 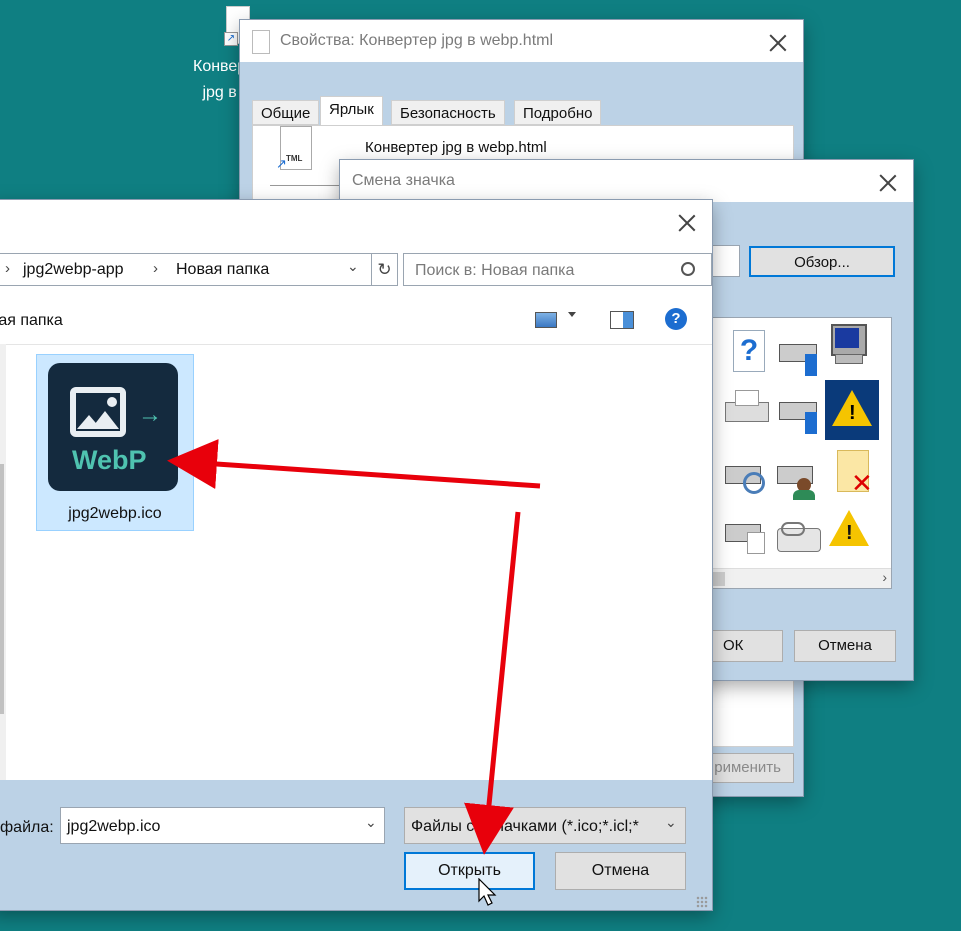 What do you see at coordinates (487, 892) in the screenshot?
I see `cursor-icon` at bounding box center [487, 892].